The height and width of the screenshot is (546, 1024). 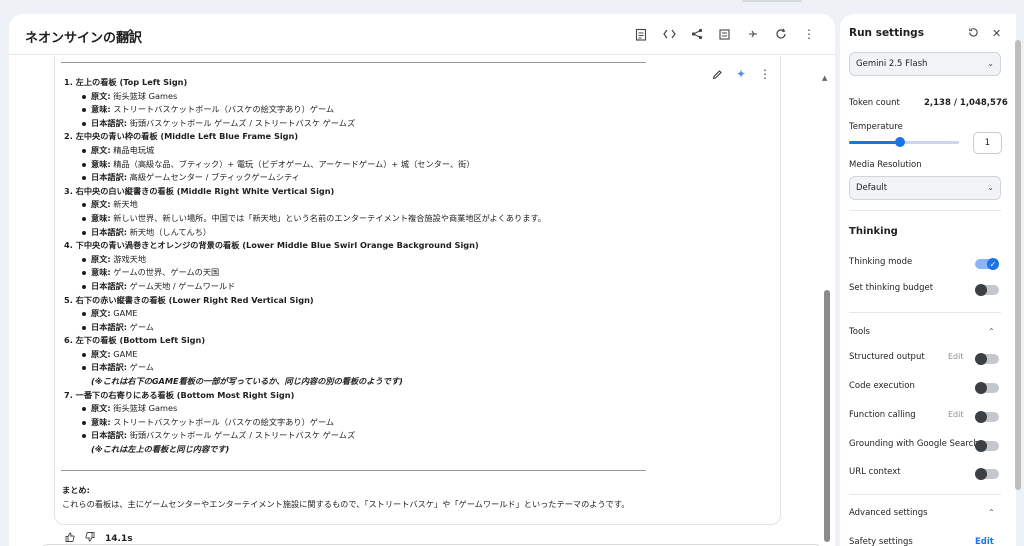 What do you see at coordinates (888, 513) in the screenshot?
I see `advanced-settings-header: Advanced settings` at bounding box center [888, 513].